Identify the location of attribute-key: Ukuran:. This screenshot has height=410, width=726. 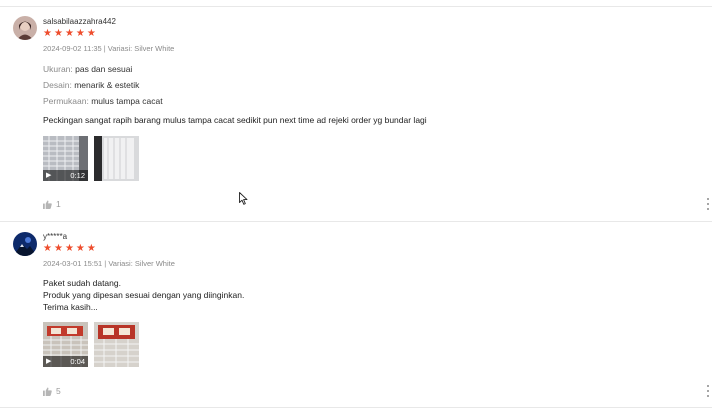
(58, 69).